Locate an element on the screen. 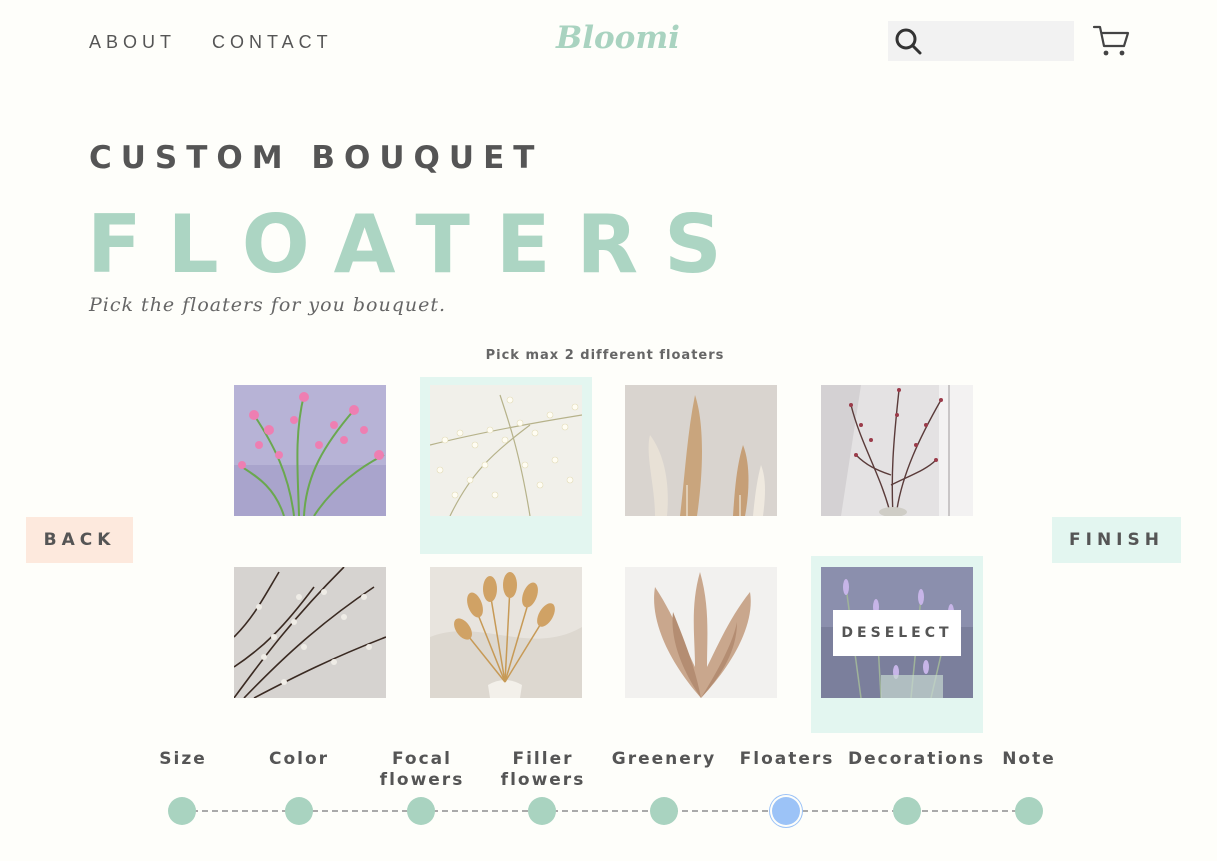  floater-bunny-tails-image is located at coordinates (506, 632).